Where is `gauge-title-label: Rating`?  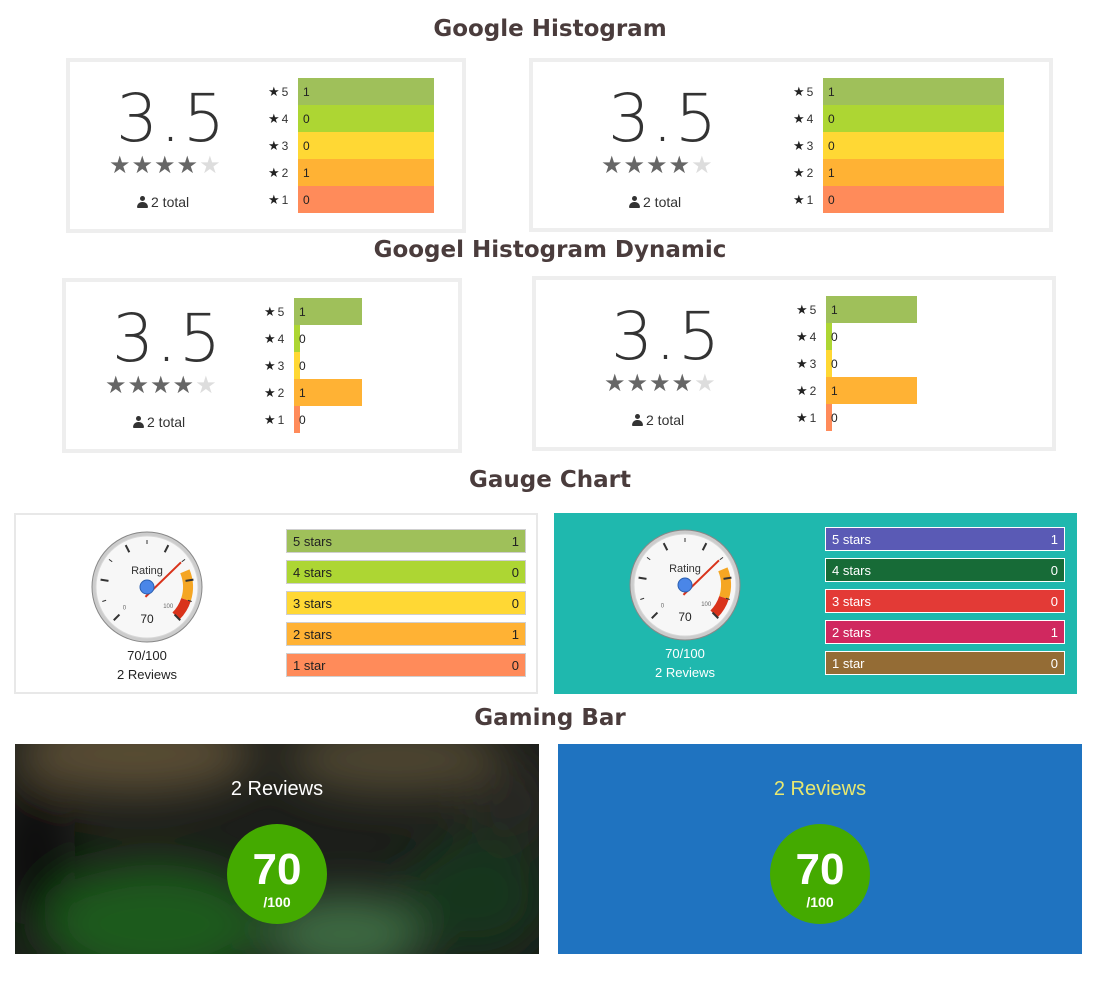 gauge-title-label: Rating is located at coordinates (685, 569).